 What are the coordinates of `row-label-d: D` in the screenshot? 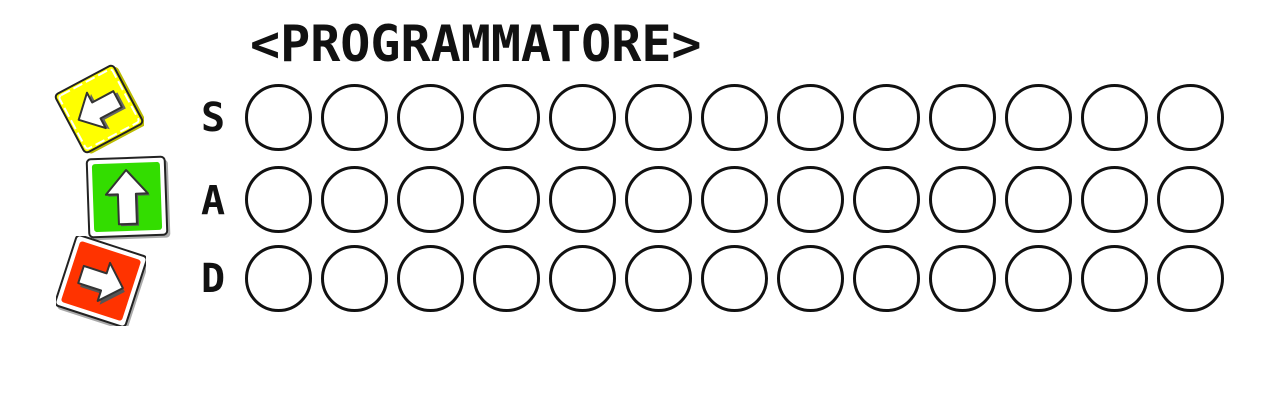 It's located at (213, 279).